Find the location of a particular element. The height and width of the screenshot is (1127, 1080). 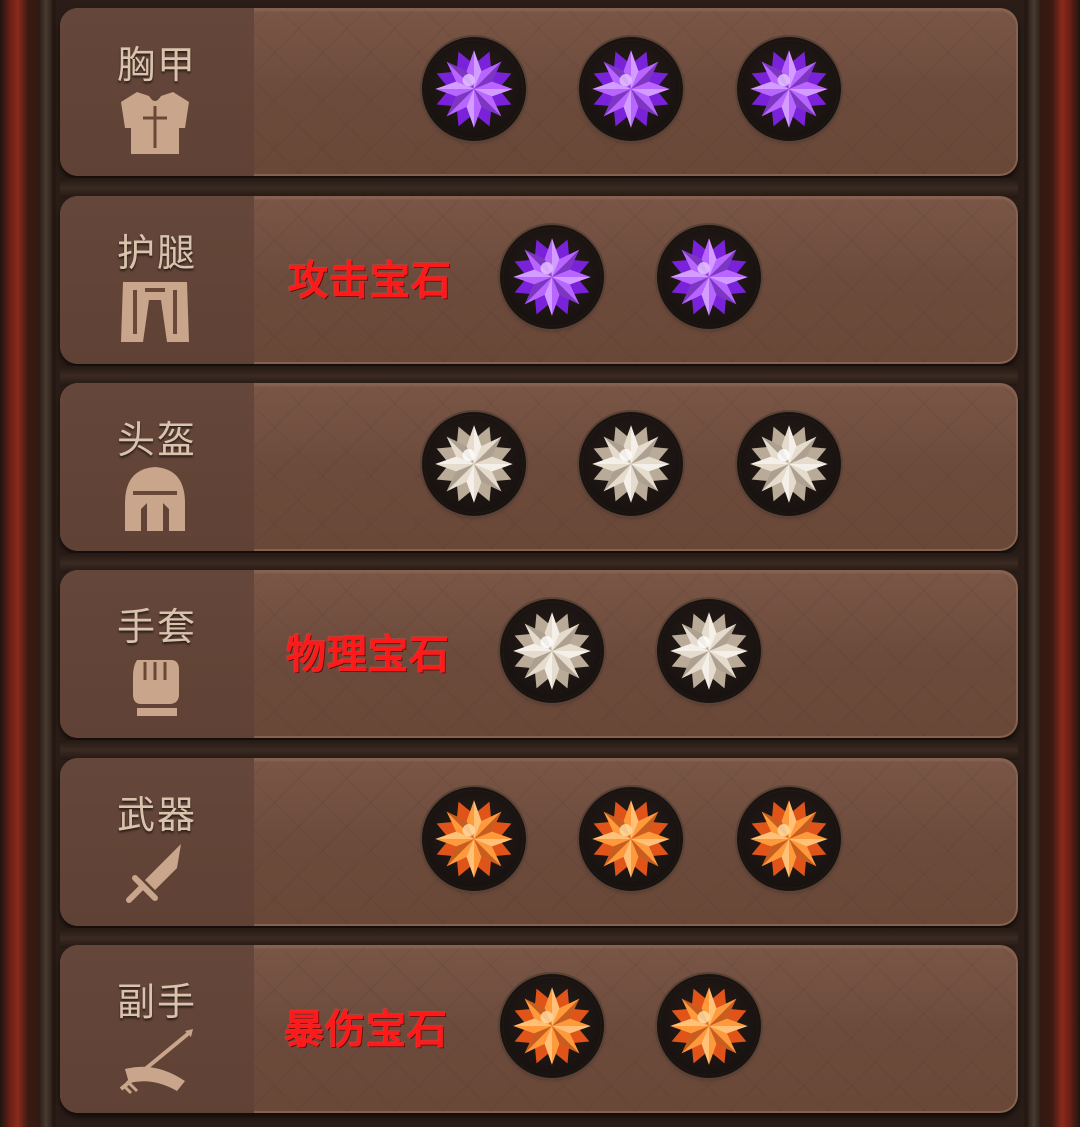

leg-armor-icon is located at coordinates (155, 312).